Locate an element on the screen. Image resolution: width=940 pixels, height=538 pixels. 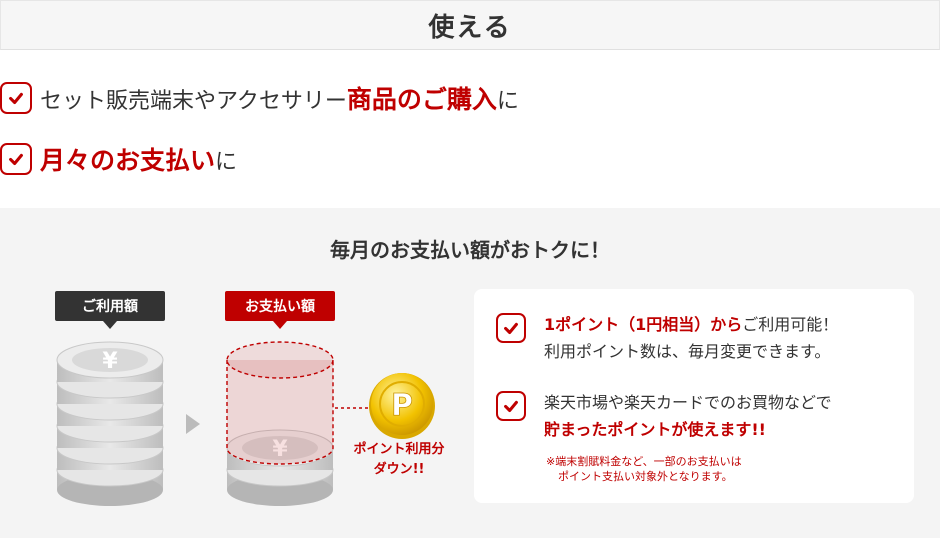
tag-payment-amount: お支払い額 is located at coordinates (280, 306).